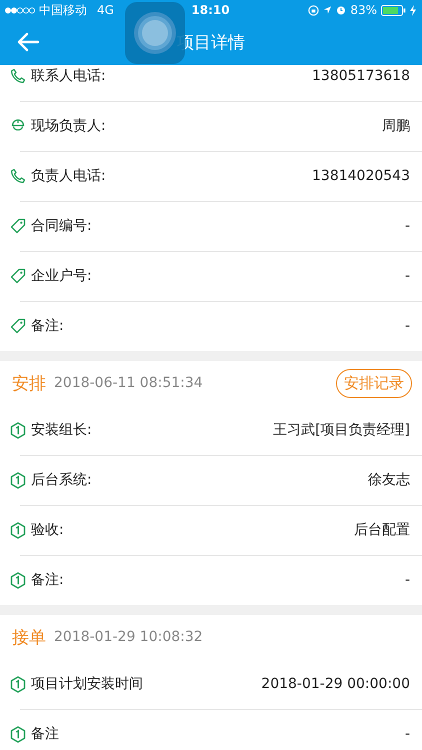  What do you see at coordinates (211, 43) in the screenshot?
I see `page-title: 项目详情` at bounding box center [211, 43].